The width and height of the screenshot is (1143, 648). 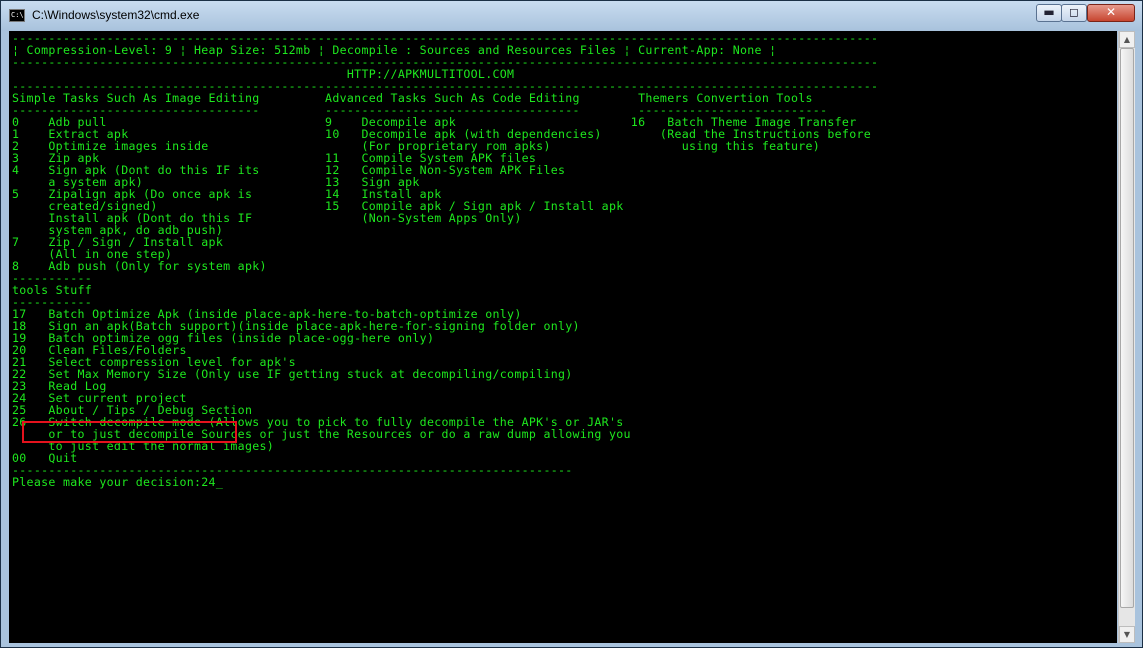 I want to click on scroll-thumb, so click(x=1127, y=328).